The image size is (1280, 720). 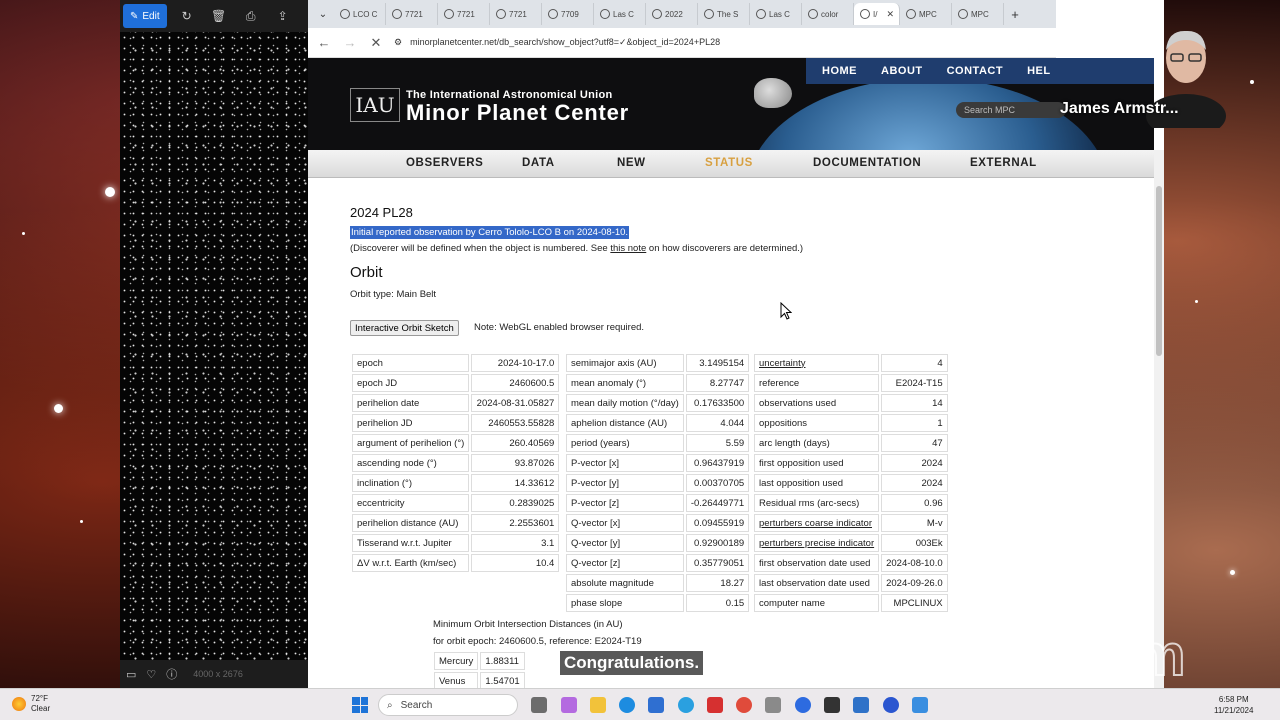 I want to click on task-view-icon, so click(x=539, y=705).